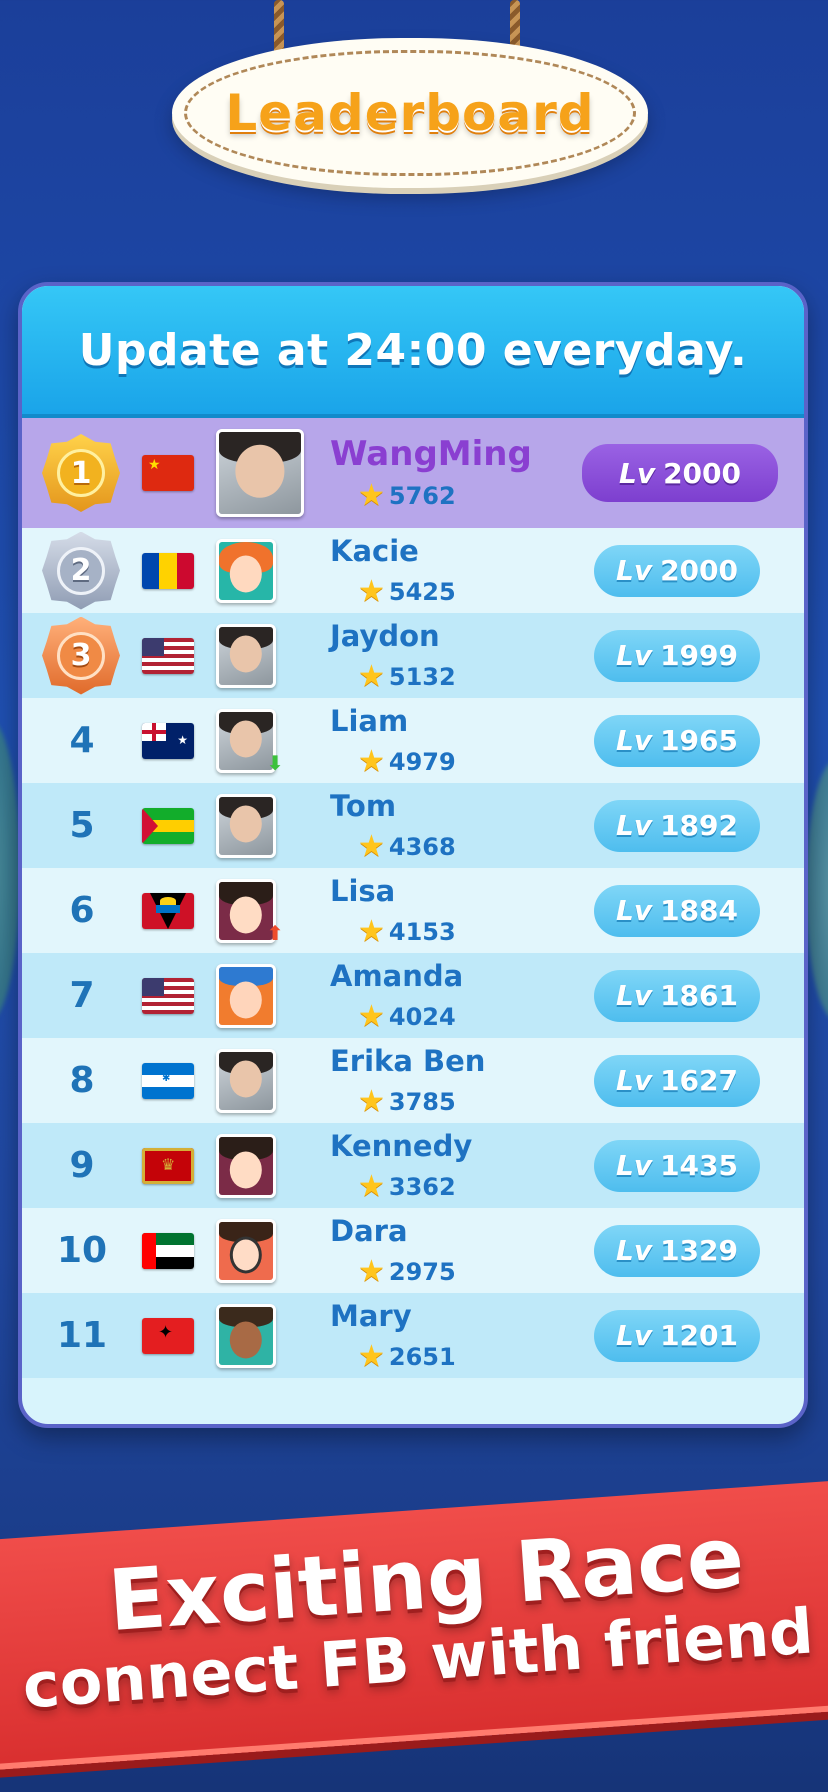 Image resolution: width=828 pixels, height=1792 pixels. I want to click on level-value: 1627, so click(699, 1080).